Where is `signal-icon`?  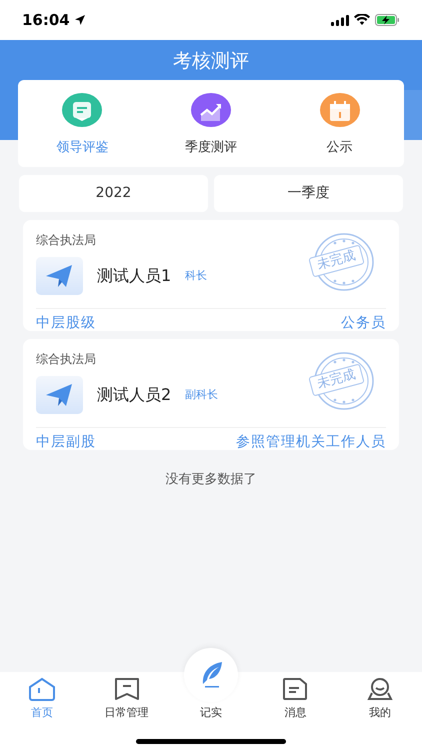
signal-icon is located at coordinates (340, 20).